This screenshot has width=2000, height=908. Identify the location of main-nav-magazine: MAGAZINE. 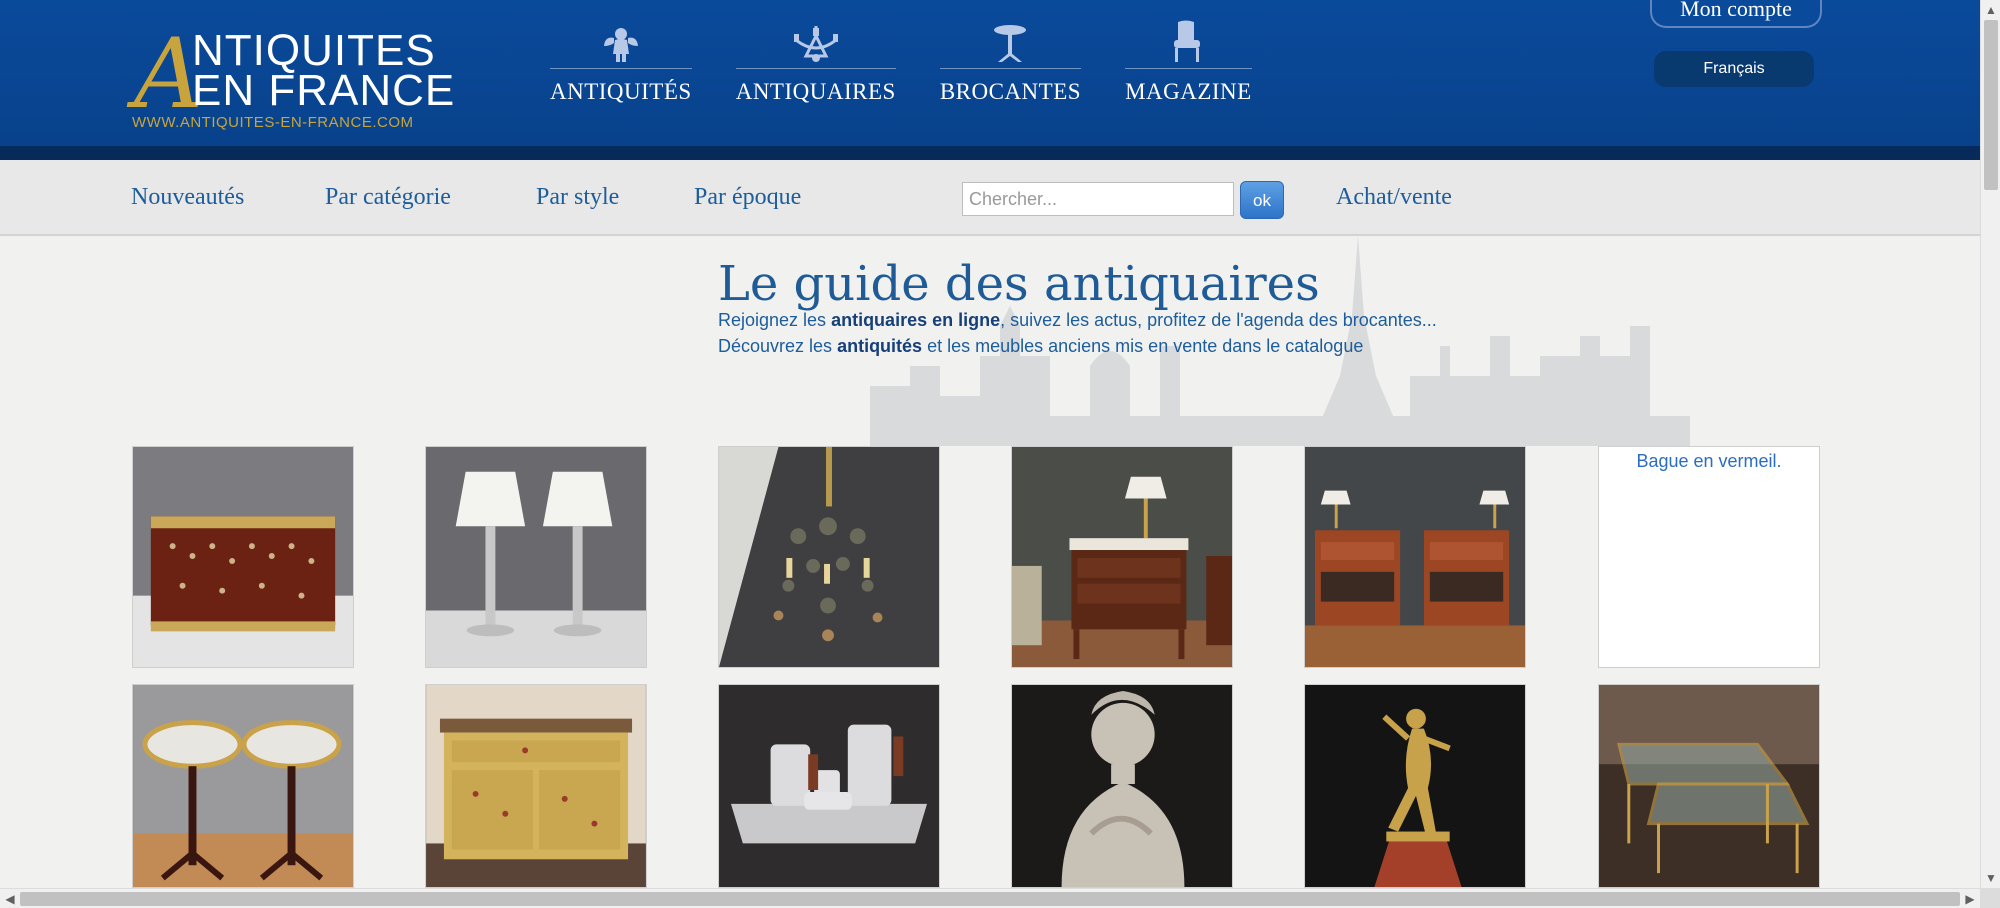
(1188, 62).